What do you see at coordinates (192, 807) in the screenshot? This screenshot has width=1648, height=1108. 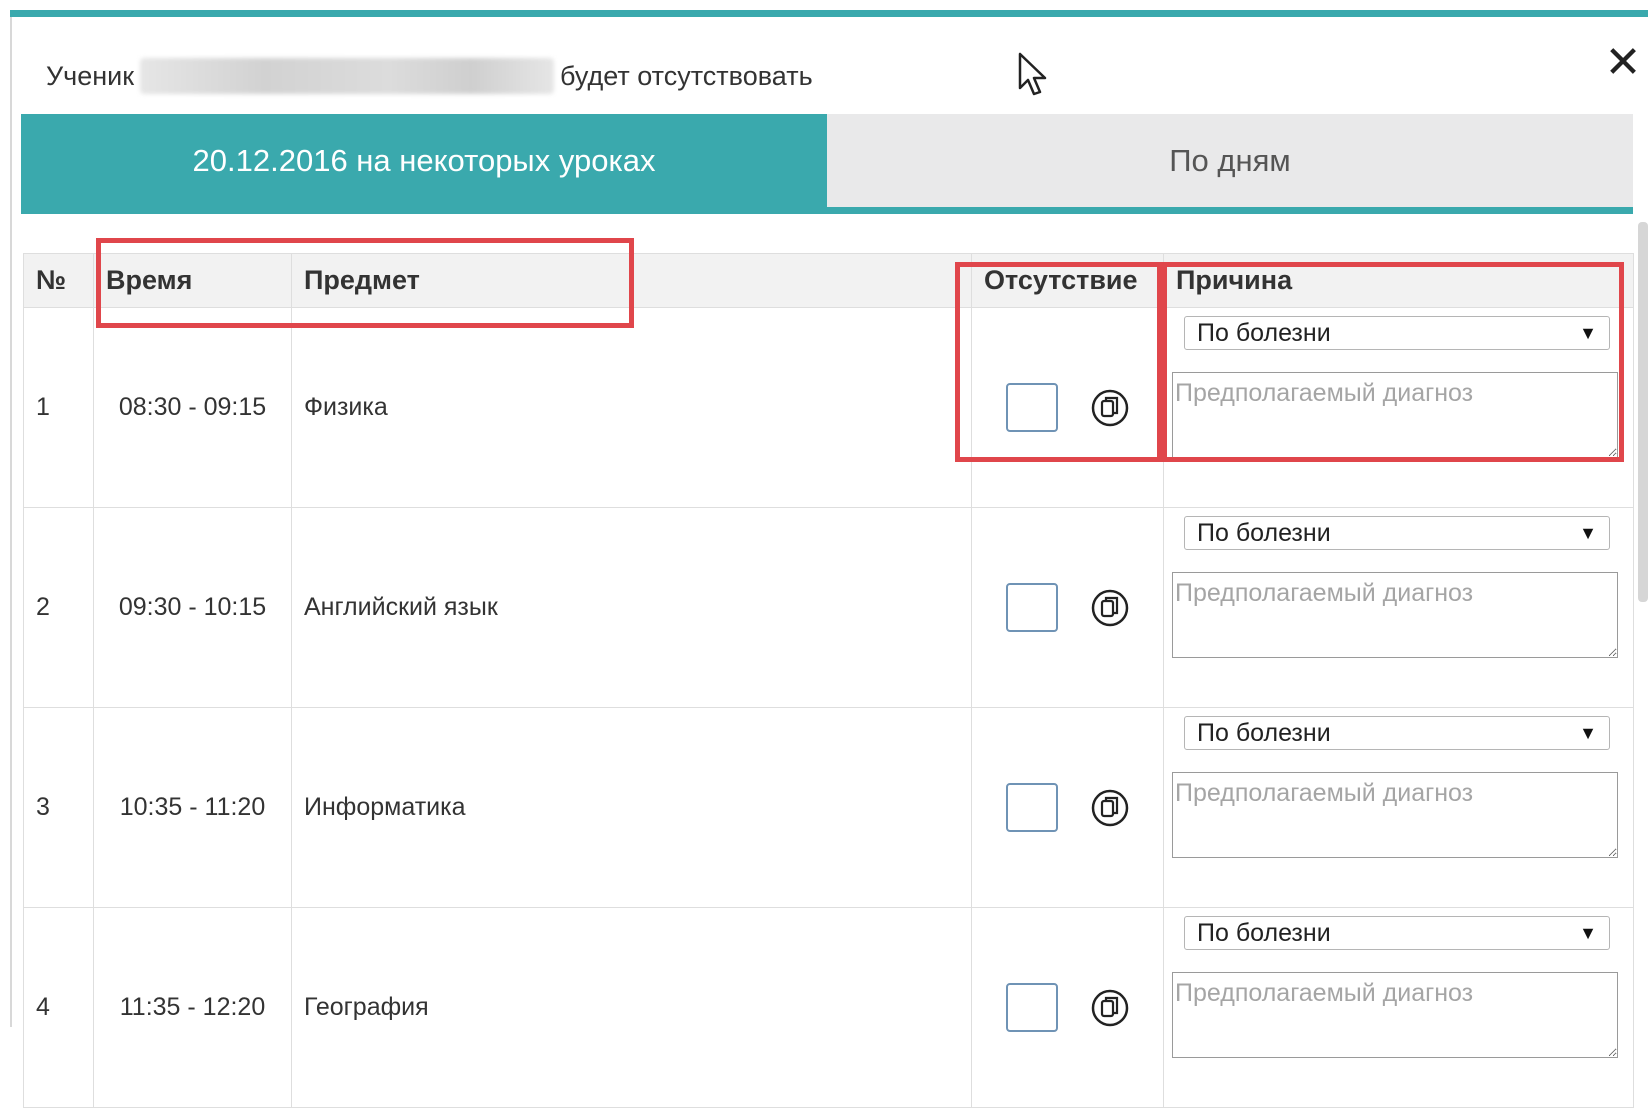 I see `row-time: 10:35 - 11:20` at bounding box center [192, 807].